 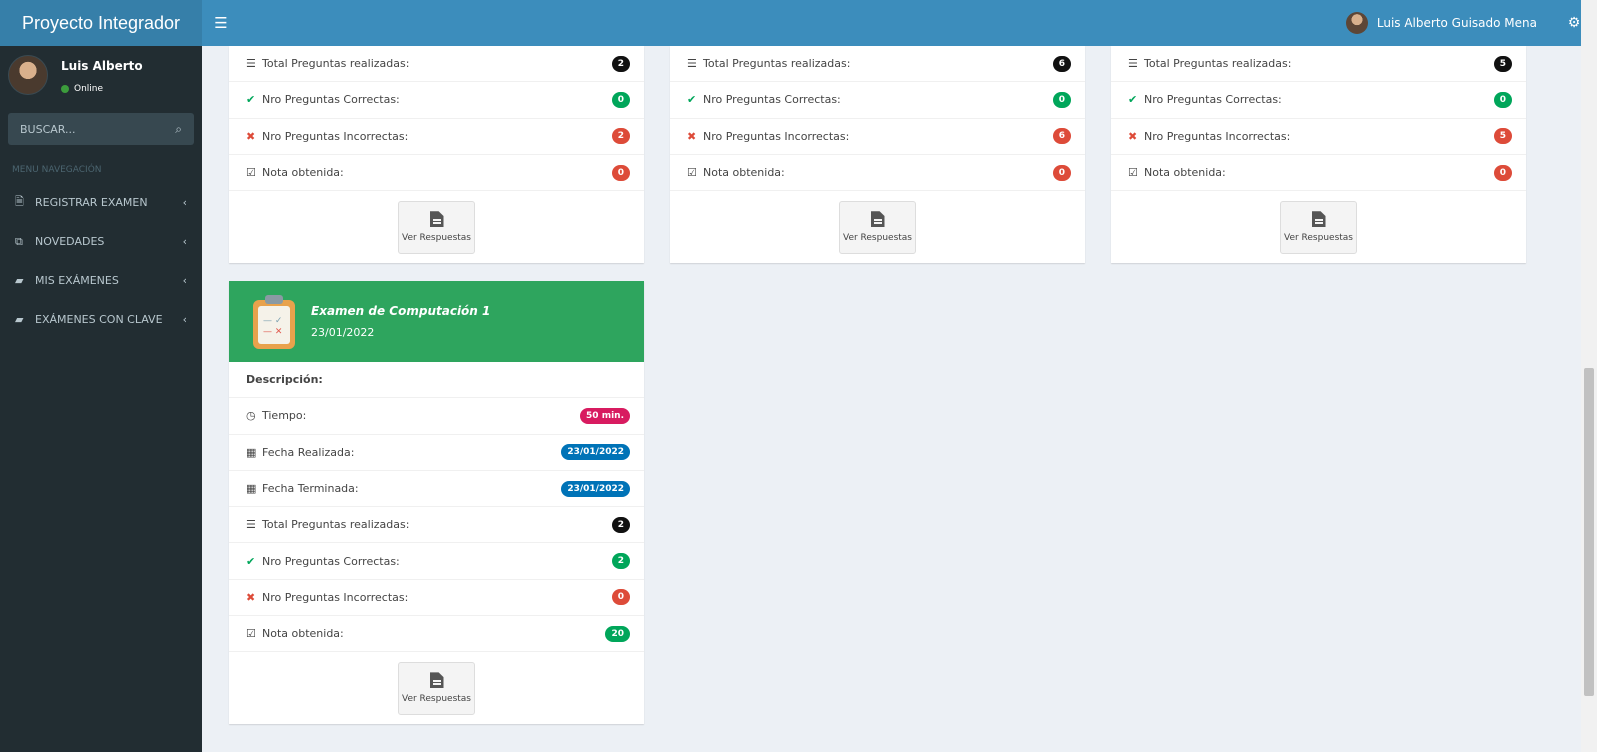 I want to click on sidebar-item-registrar-examen: 🗎 REGISTRAR EXAMEN ‹, so click(x=101, y=202).